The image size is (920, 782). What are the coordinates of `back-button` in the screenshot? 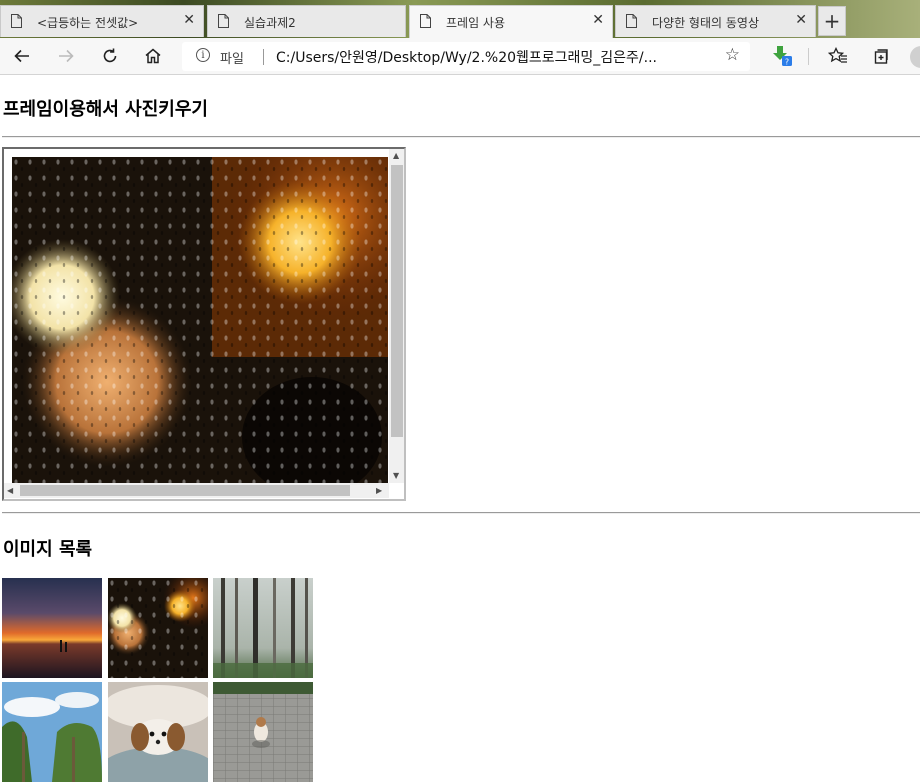 It's located at (22, 56).